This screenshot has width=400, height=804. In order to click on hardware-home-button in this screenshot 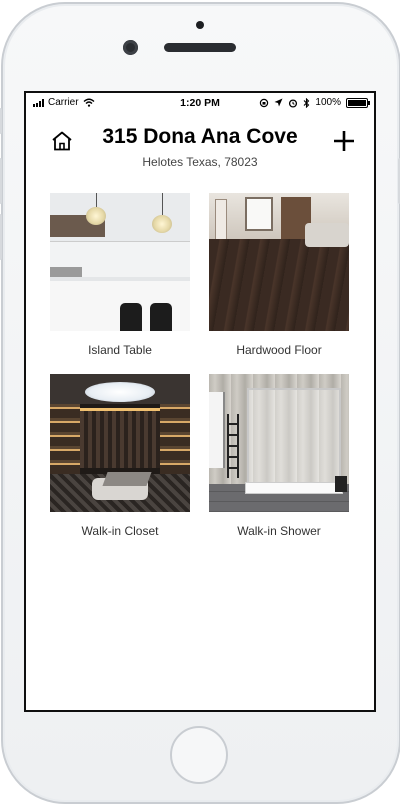, I will do `click(199, 755)`.